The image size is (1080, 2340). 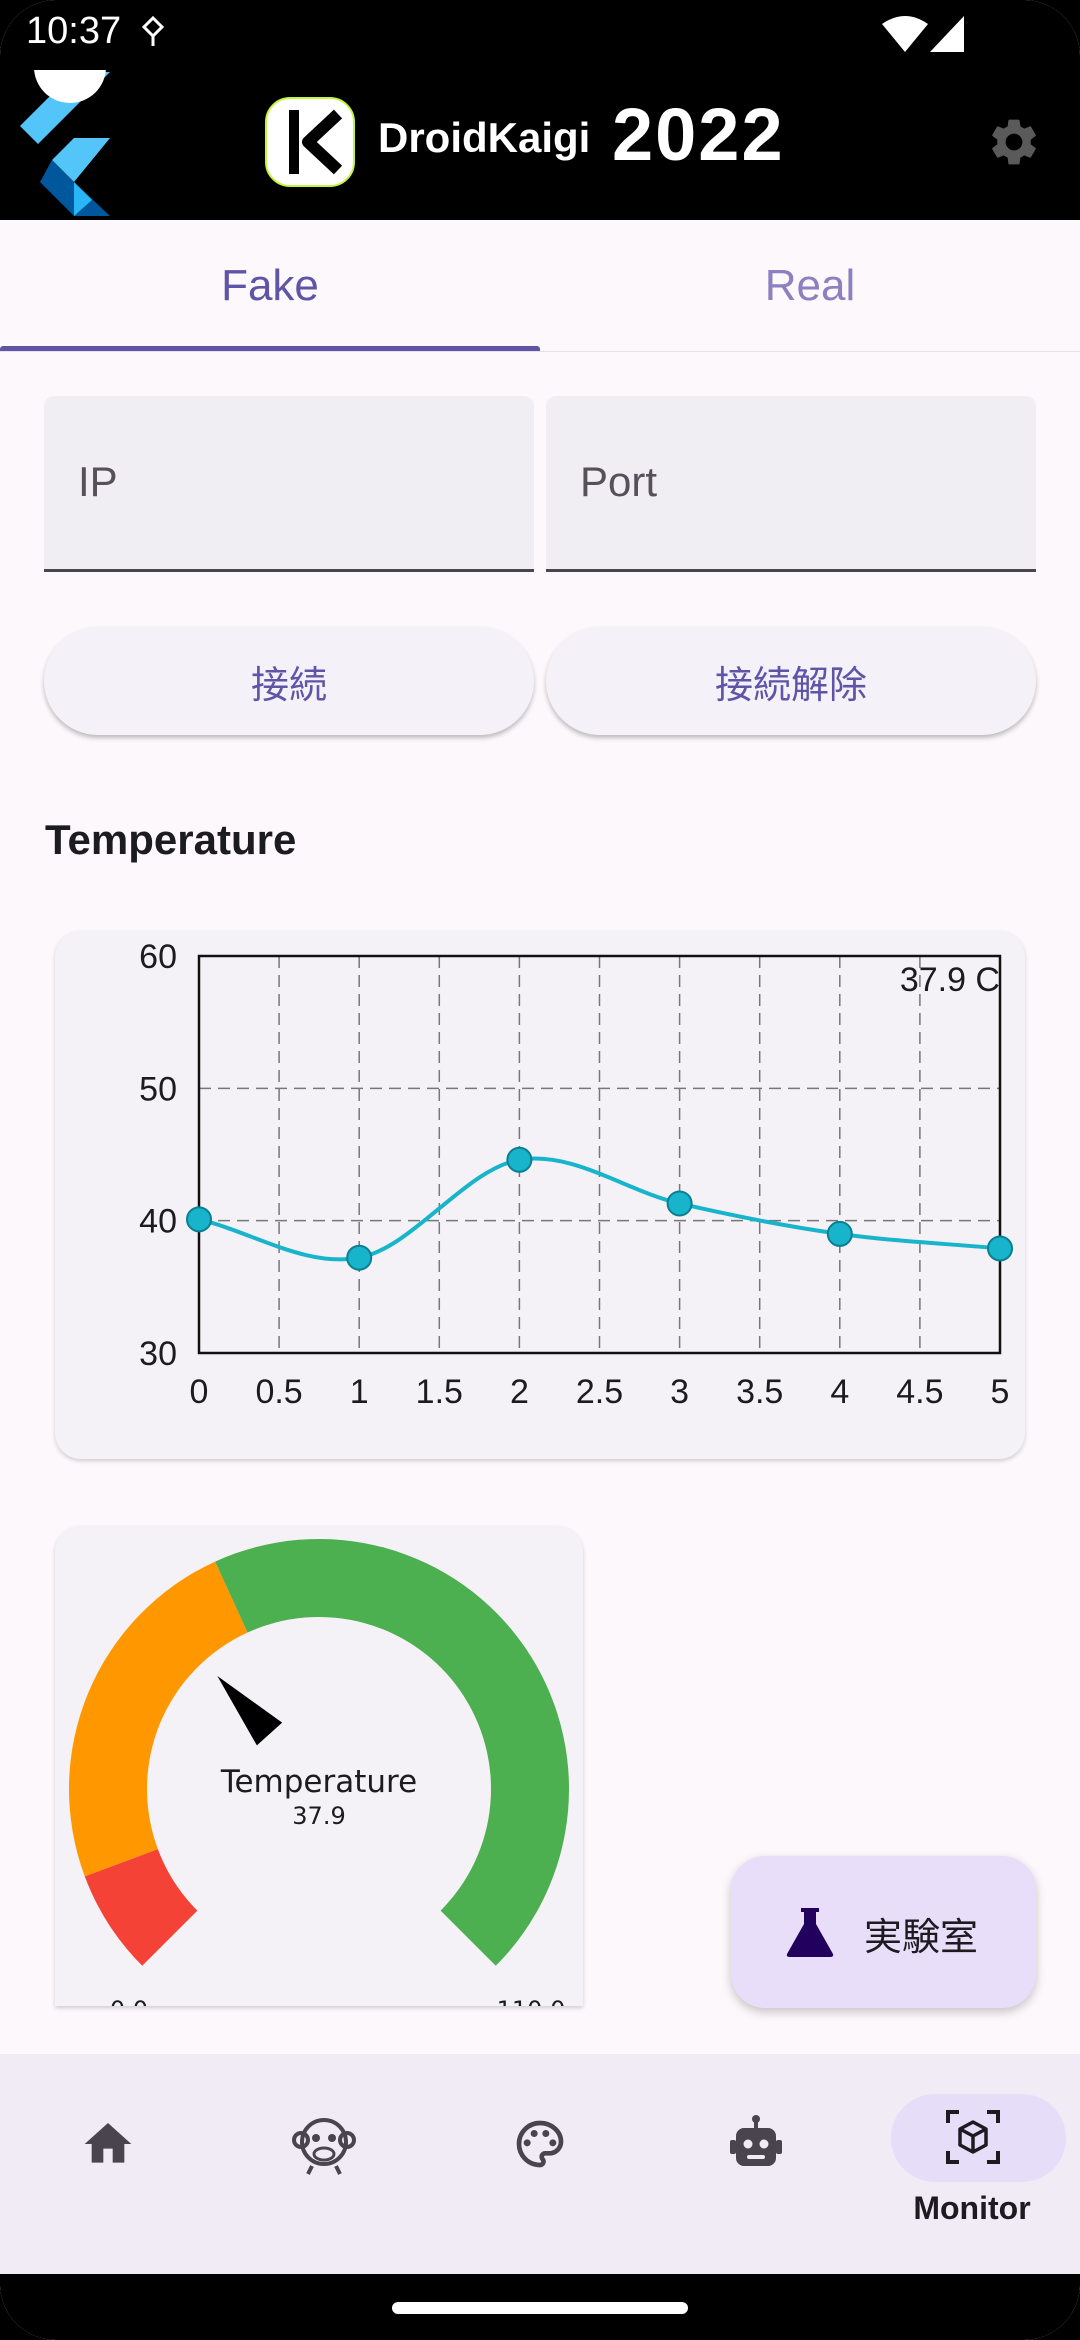 I want to click on status-time: 10:37, so click(x=74, y=31).